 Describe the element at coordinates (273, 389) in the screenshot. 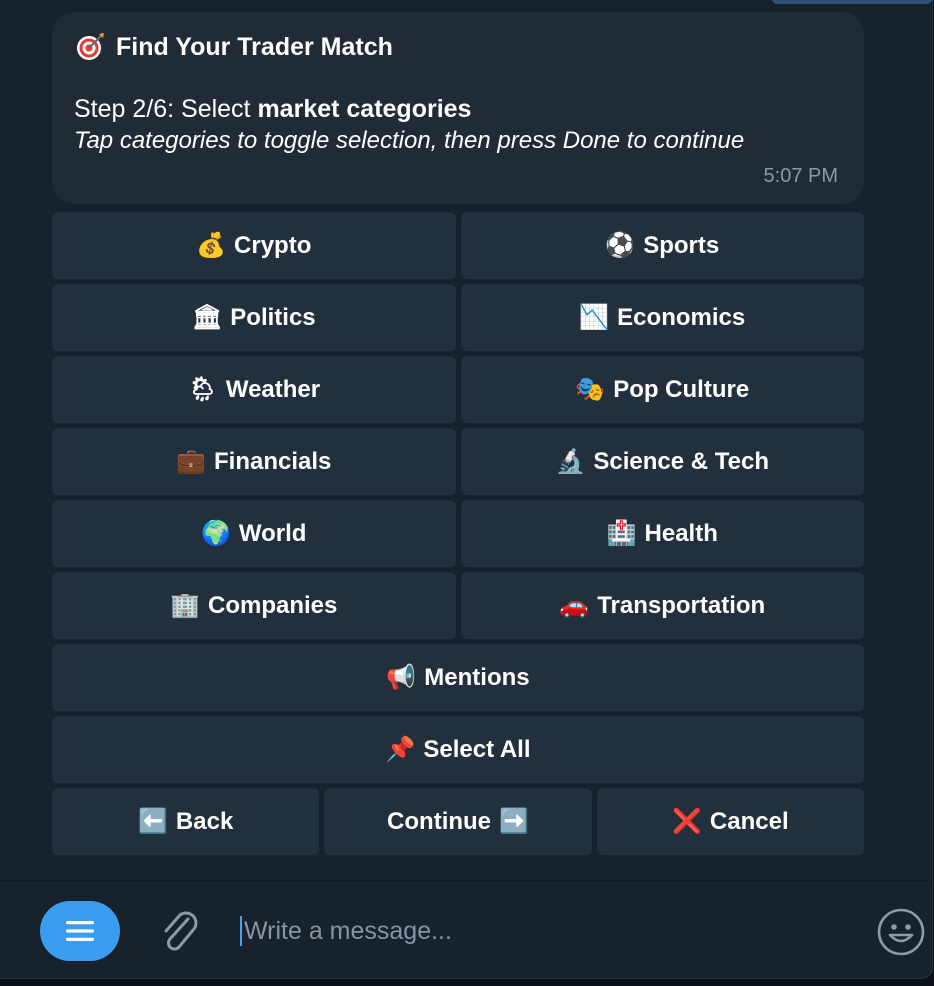

I see `button-label: Weather` at that location.